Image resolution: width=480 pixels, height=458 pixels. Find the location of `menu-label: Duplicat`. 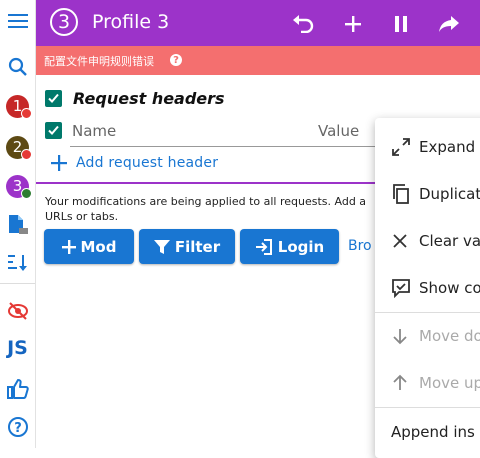

menu-label: Duplicat is located at coordinates (449, 194).